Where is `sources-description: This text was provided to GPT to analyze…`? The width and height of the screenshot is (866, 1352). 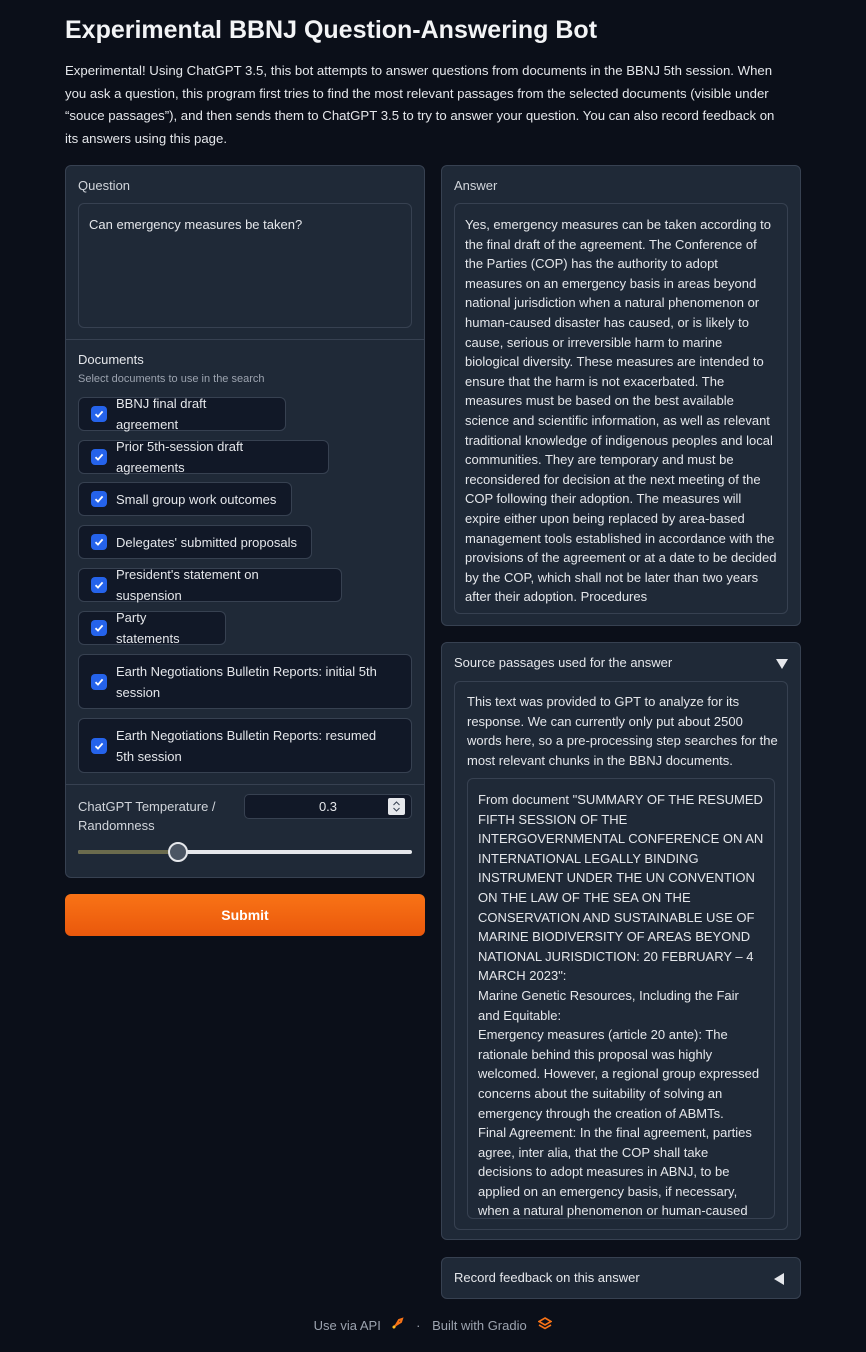
sources-description: This text was provided to GPT to analyze… is located at coordinates (622, 731).